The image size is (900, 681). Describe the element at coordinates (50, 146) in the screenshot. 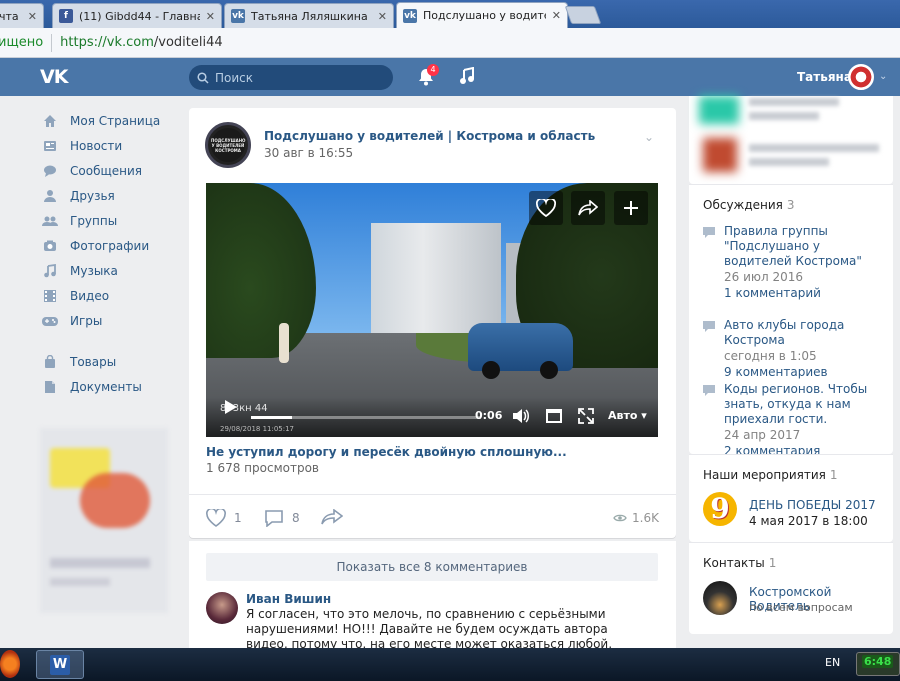

I see `news-icon` at that location.